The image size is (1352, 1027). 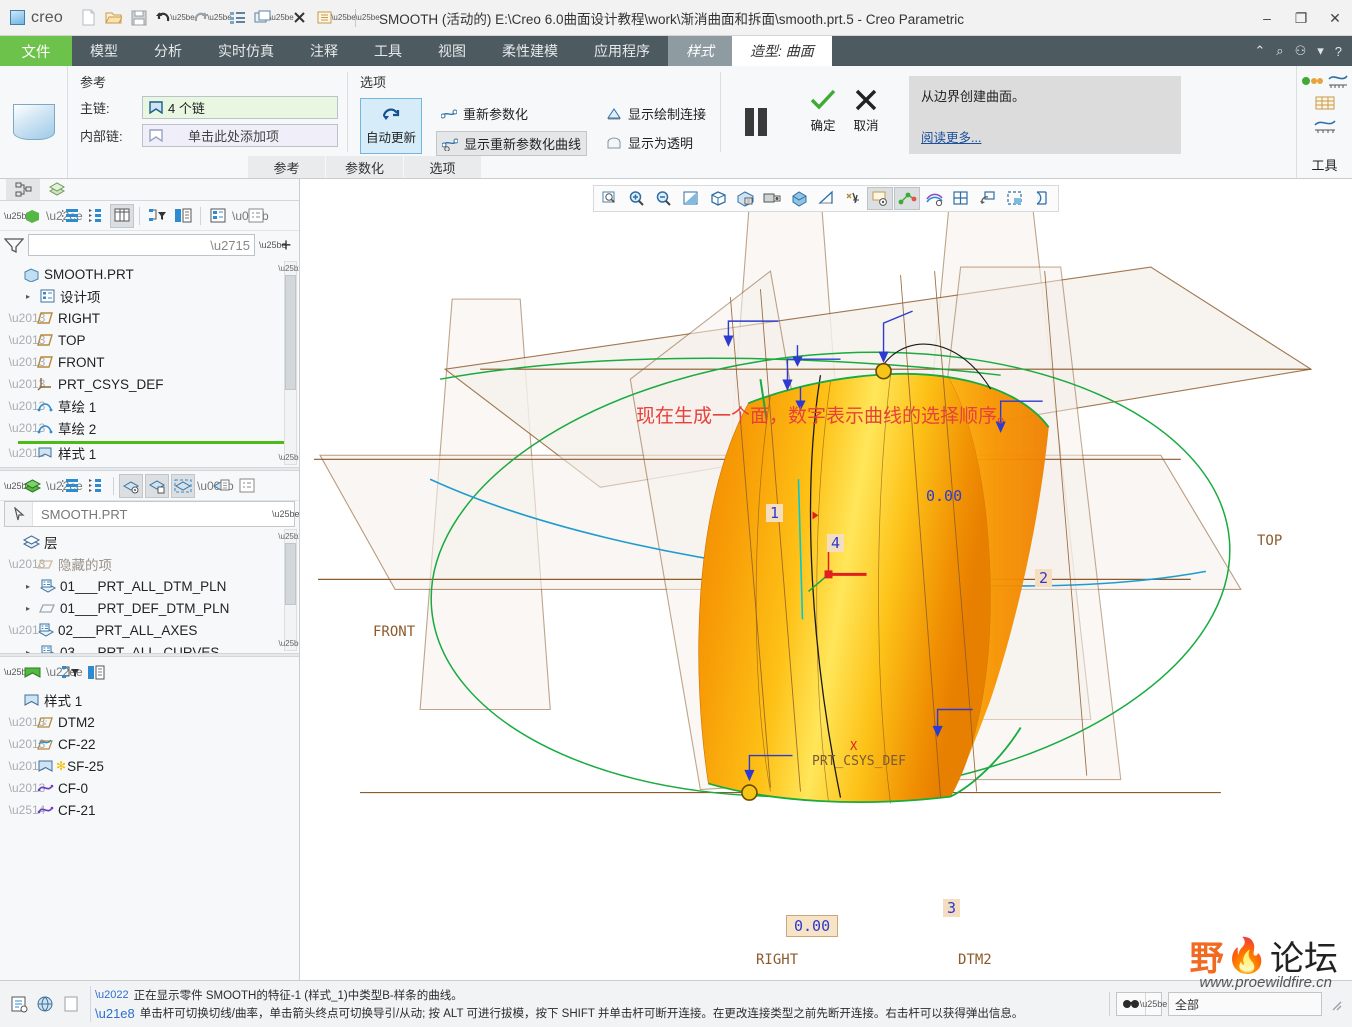 What do you see at coordinates (388, 51) in the screenshot?
I see `tab-tools: 工具` at bounding box center [388, 51].